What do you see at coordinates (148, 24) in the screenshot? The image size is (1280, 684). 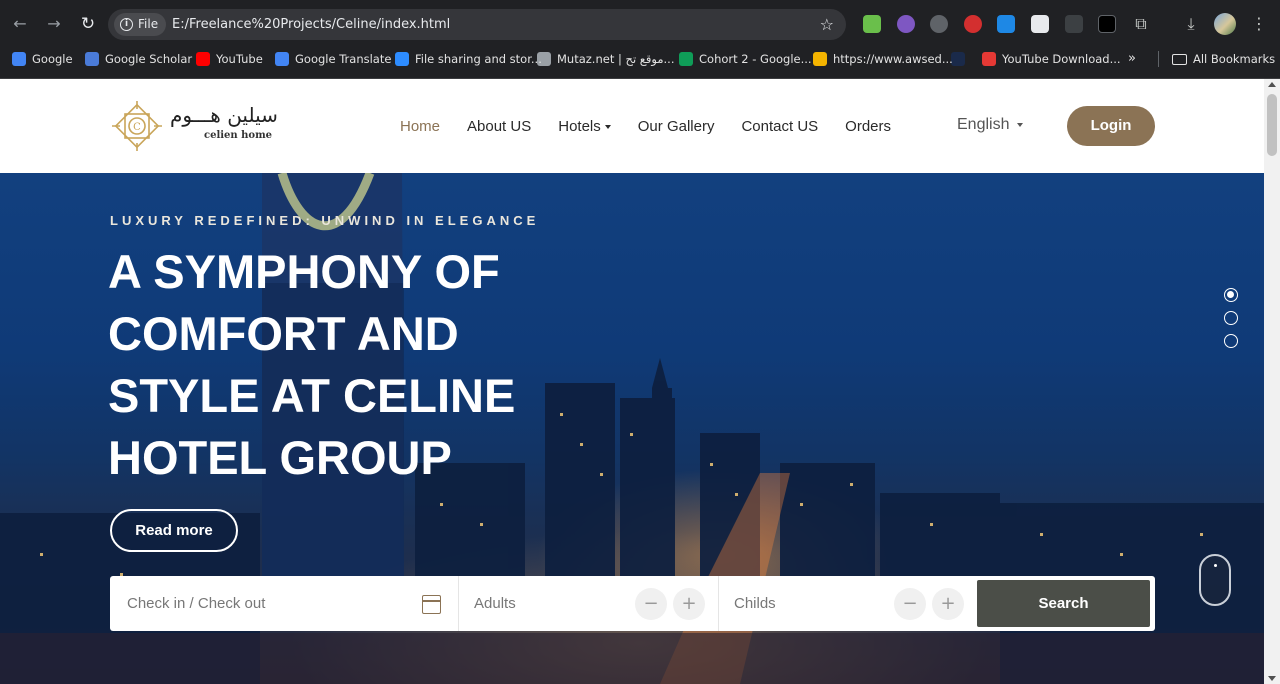 I see `site-chip-label: File` at bounding box center [148, 24].